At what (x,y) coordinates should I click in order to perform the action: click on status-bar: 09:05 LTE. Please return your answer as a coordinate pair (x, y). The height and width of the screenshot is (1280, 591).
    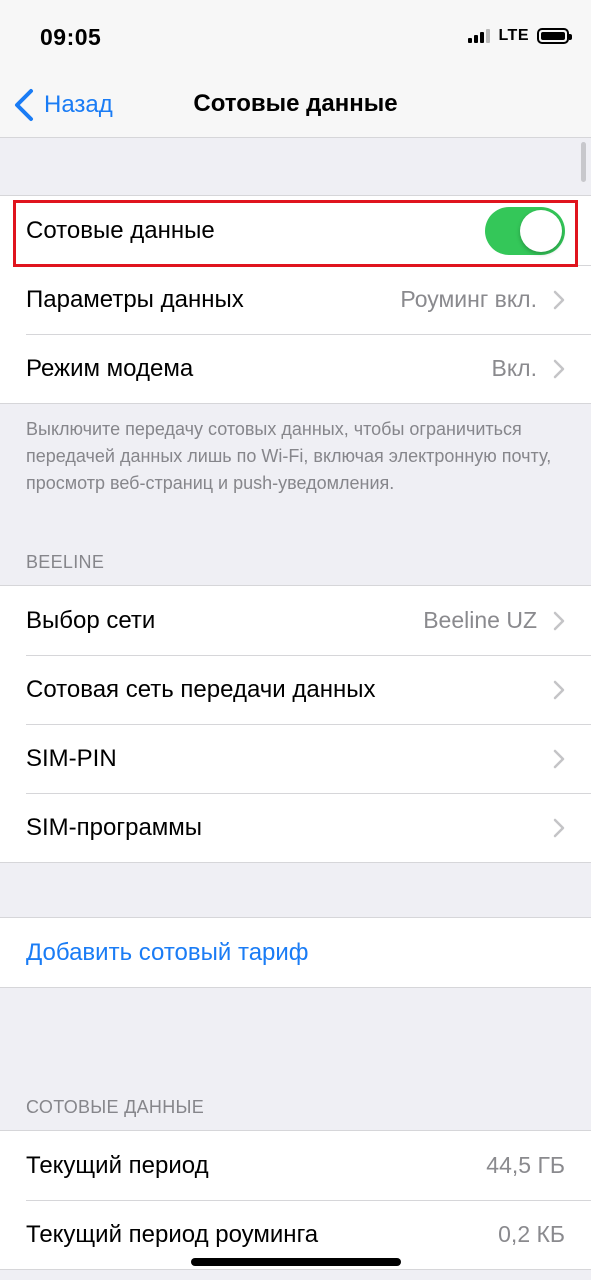
    Looking at the image, I should click on (295, 35).